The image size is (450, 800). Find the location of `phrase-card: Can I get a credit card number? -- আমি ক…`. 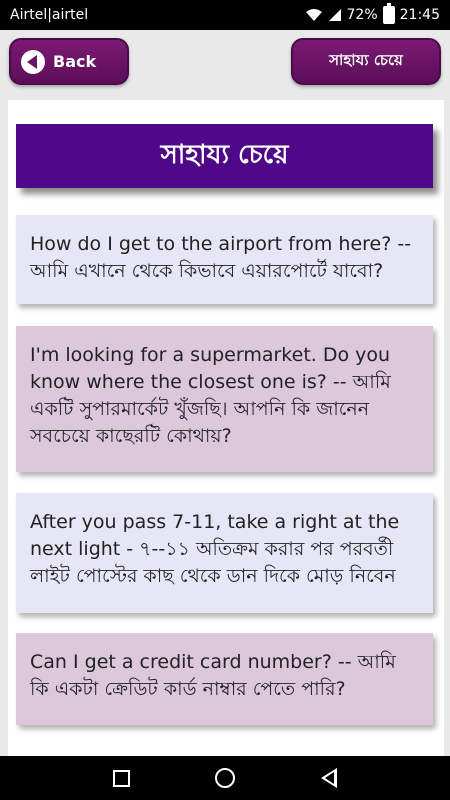

phrase-card: Can I get a credit card number? -- আমি ক… is located at coordinates (224, 679).